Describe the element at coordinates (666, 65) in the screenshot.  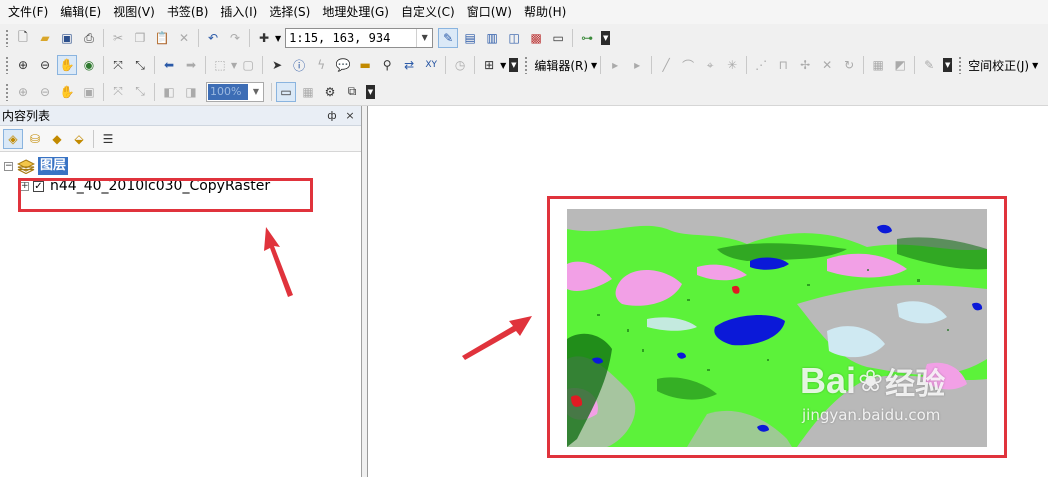
I see `straight-segment-icon: ╱` at that location.